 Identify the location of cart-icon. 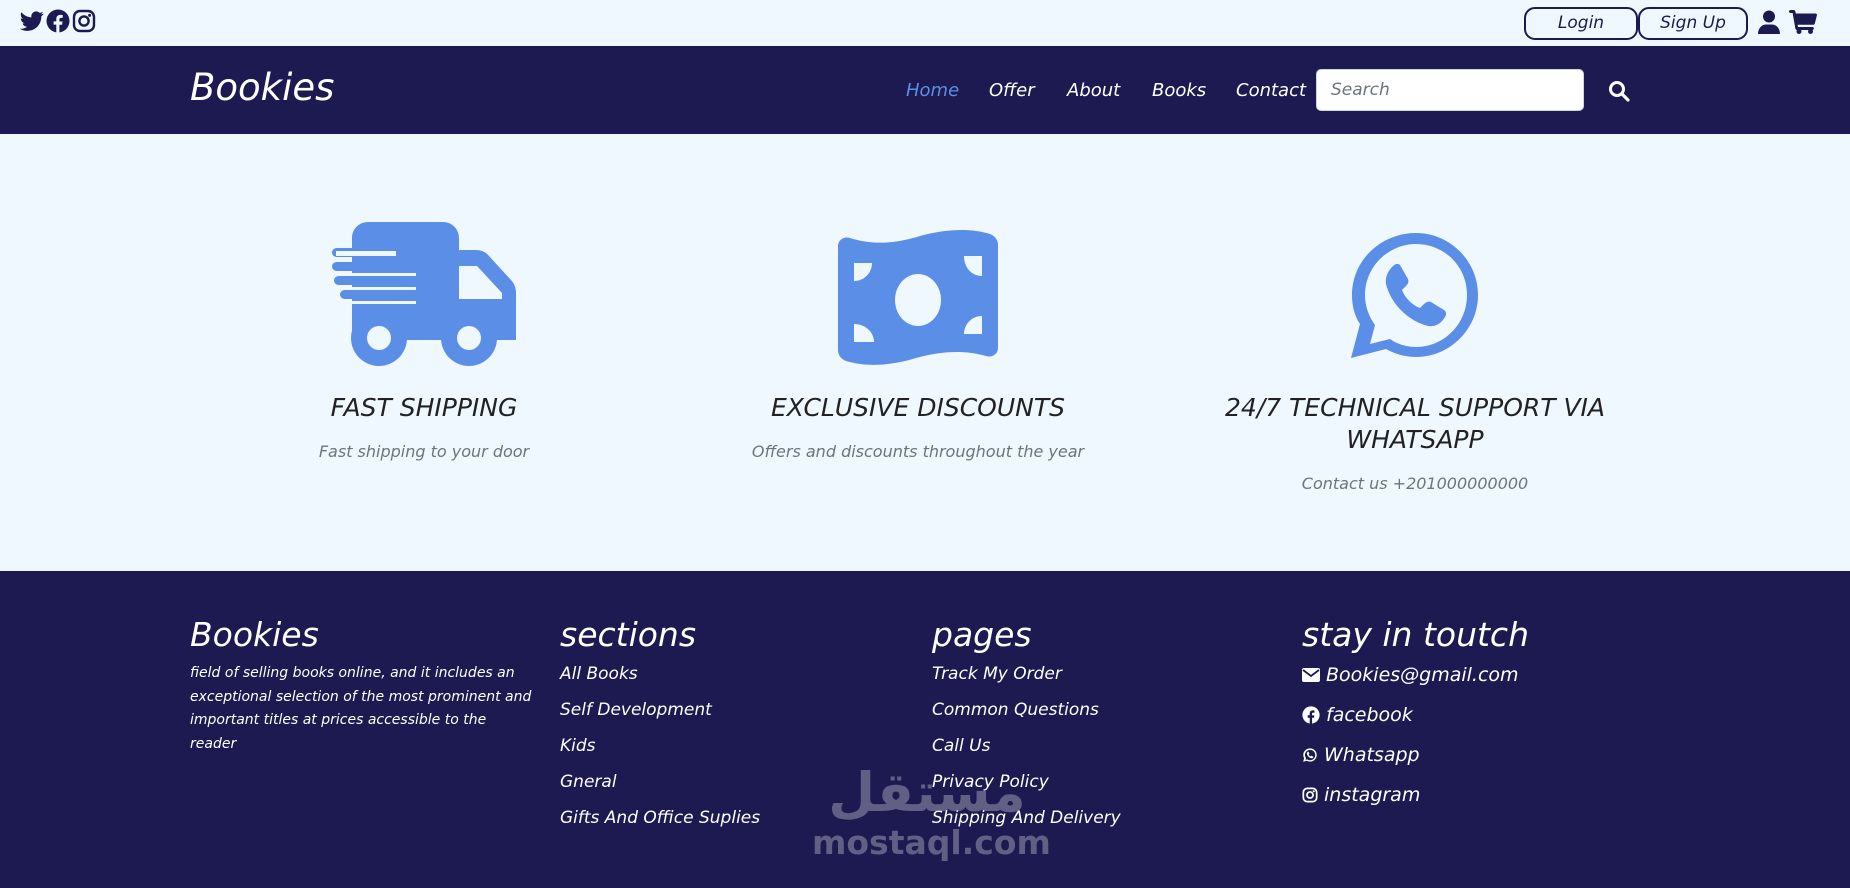
(1803, 22).